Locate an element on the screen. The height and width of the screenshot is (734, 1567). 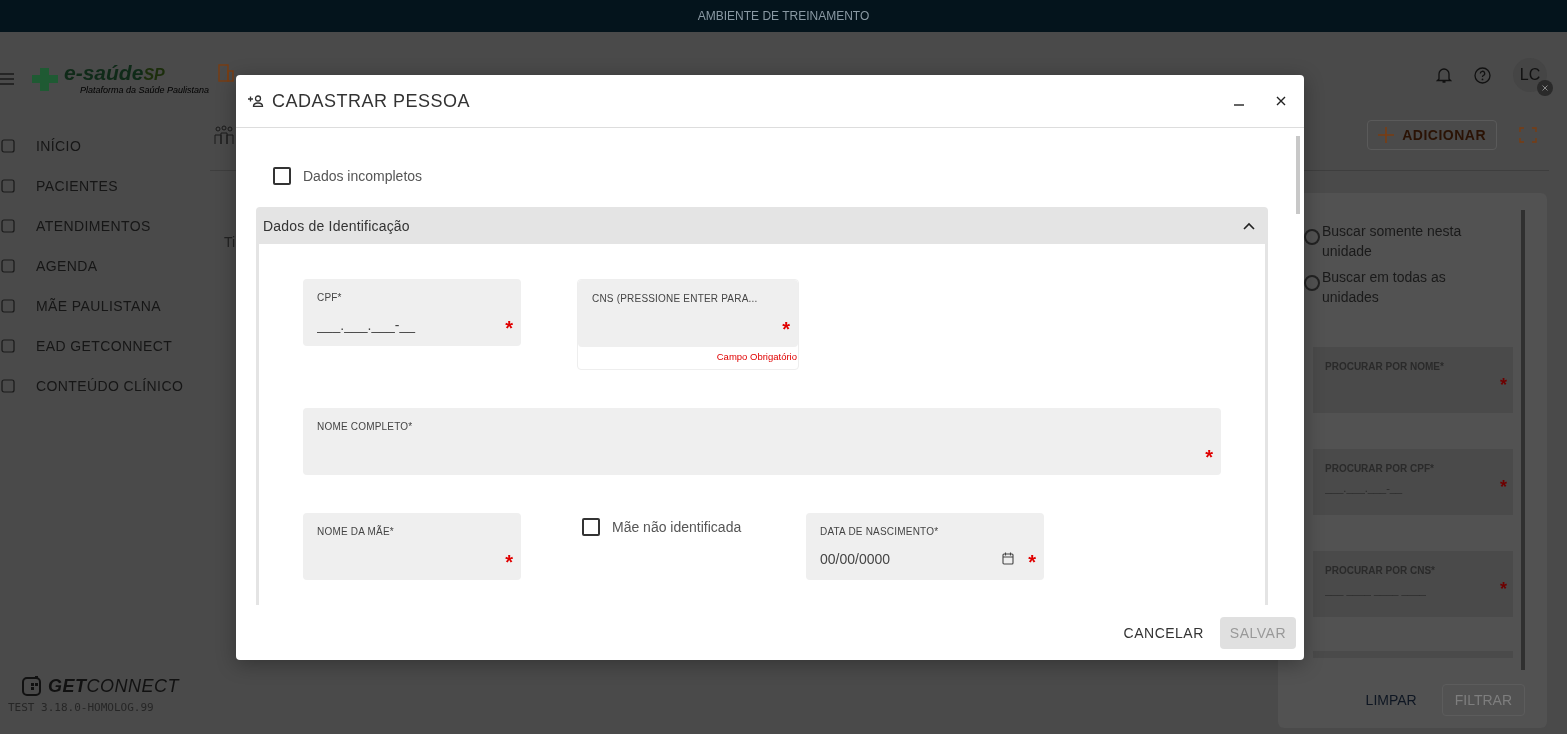
building-icon is located at coordinates (226, 73).